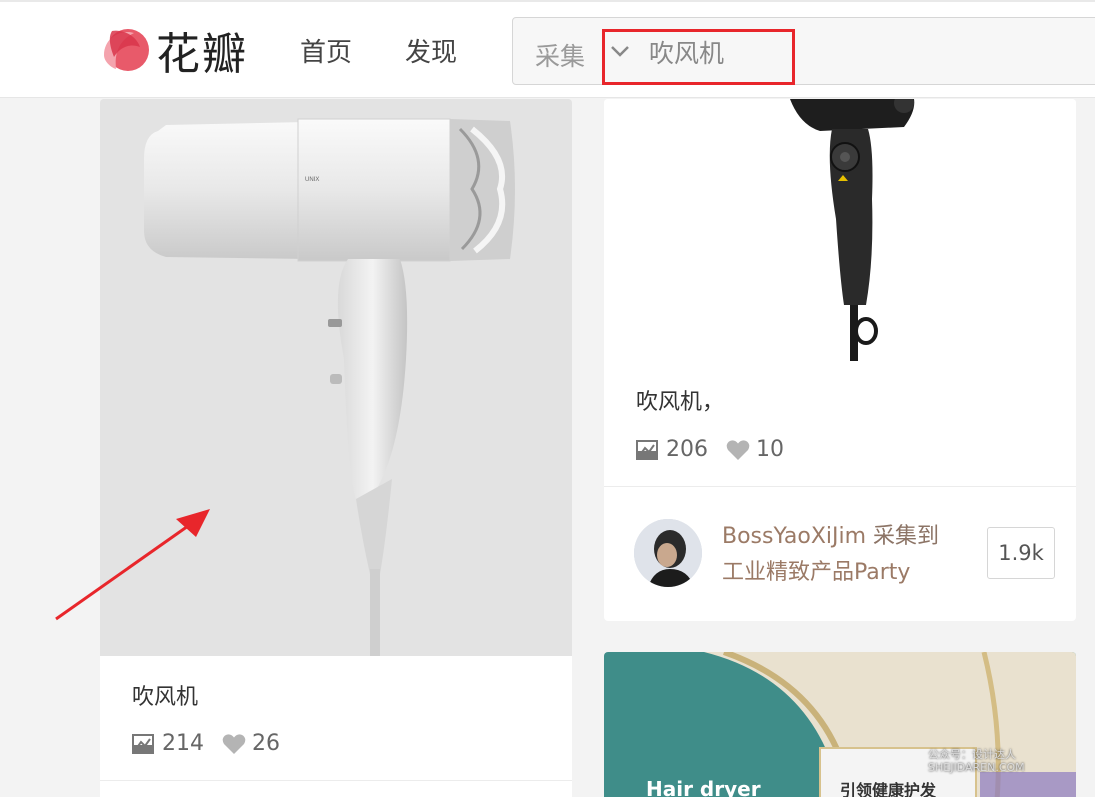 This screenshot has width=1095, height=797. What do you see at coordinates (976, 767) in the screenshot?
I see `watermark-line2: SHEJIDAREN.COM` at bounding box center [976, 767].